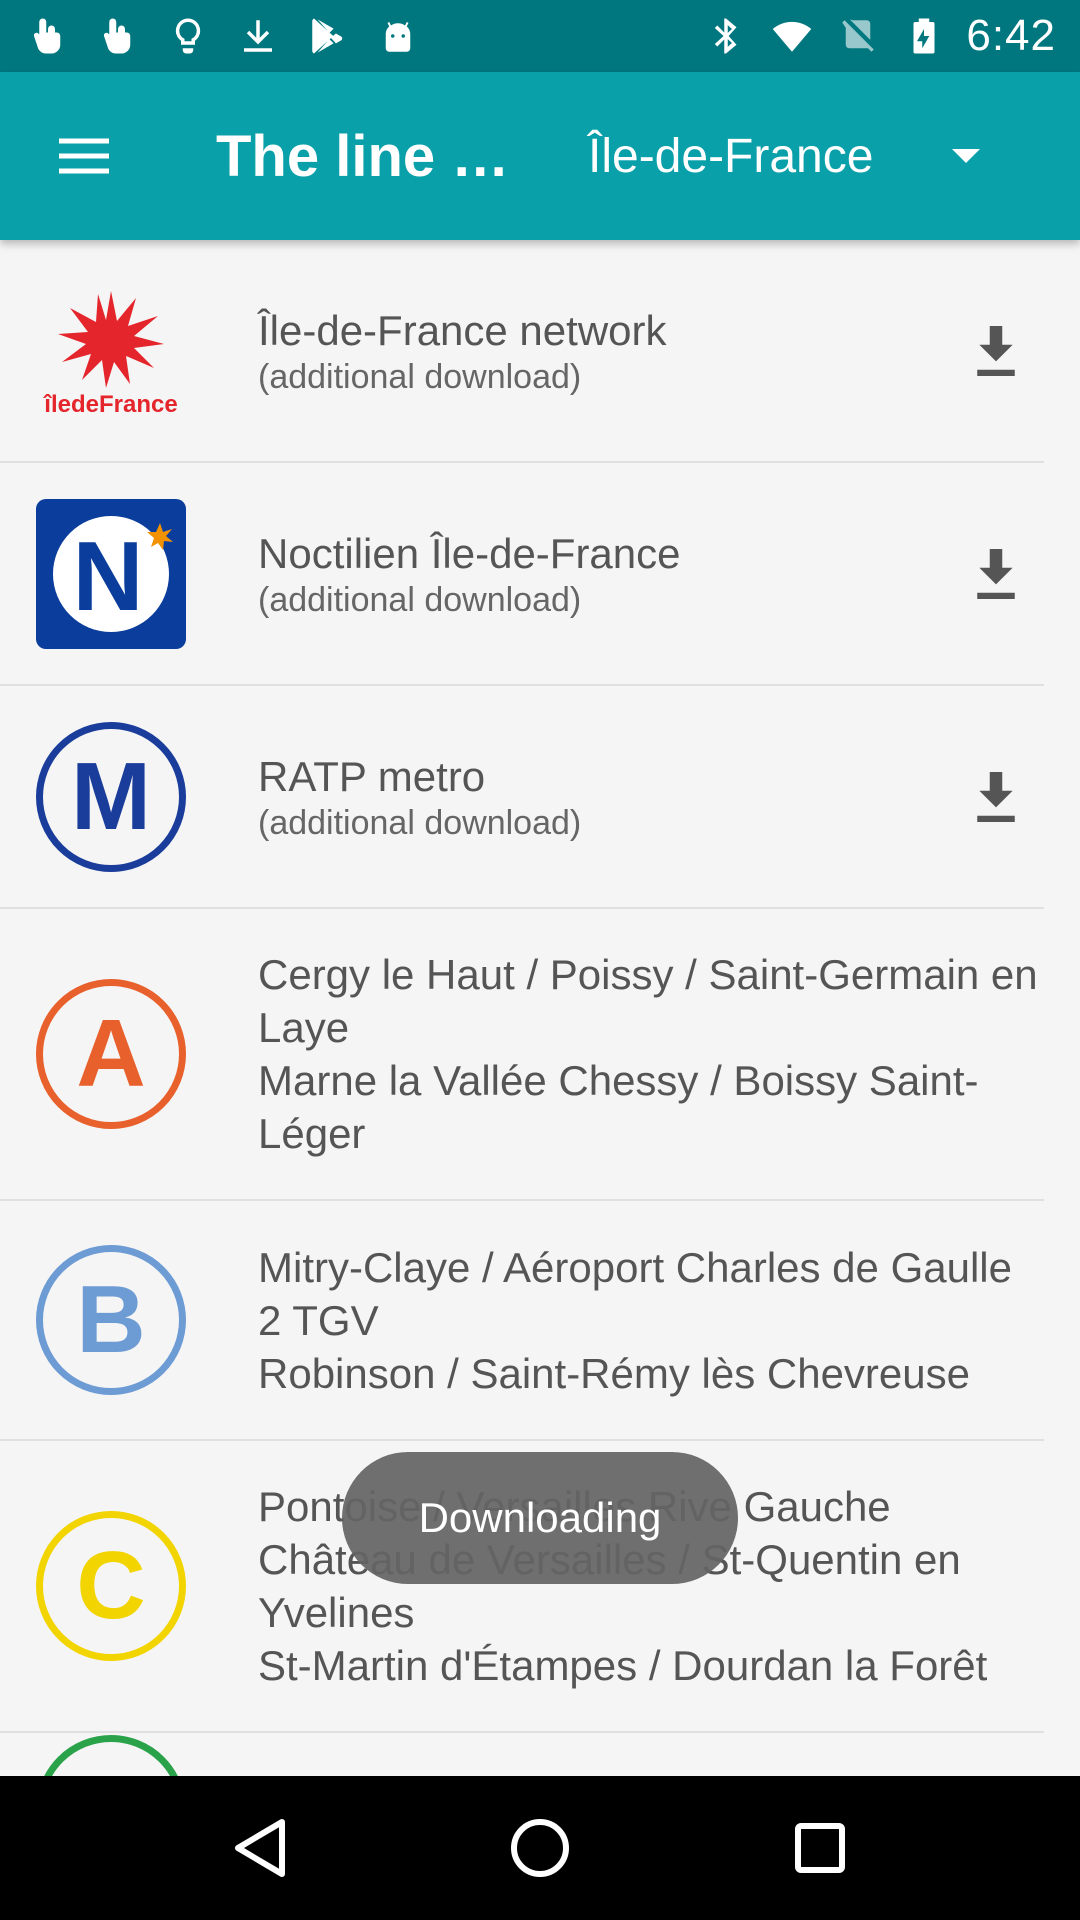 This screenshot has width=1080, height=1920. I want to click on list-item: M RATP metro (additional download), so click(522, 797).